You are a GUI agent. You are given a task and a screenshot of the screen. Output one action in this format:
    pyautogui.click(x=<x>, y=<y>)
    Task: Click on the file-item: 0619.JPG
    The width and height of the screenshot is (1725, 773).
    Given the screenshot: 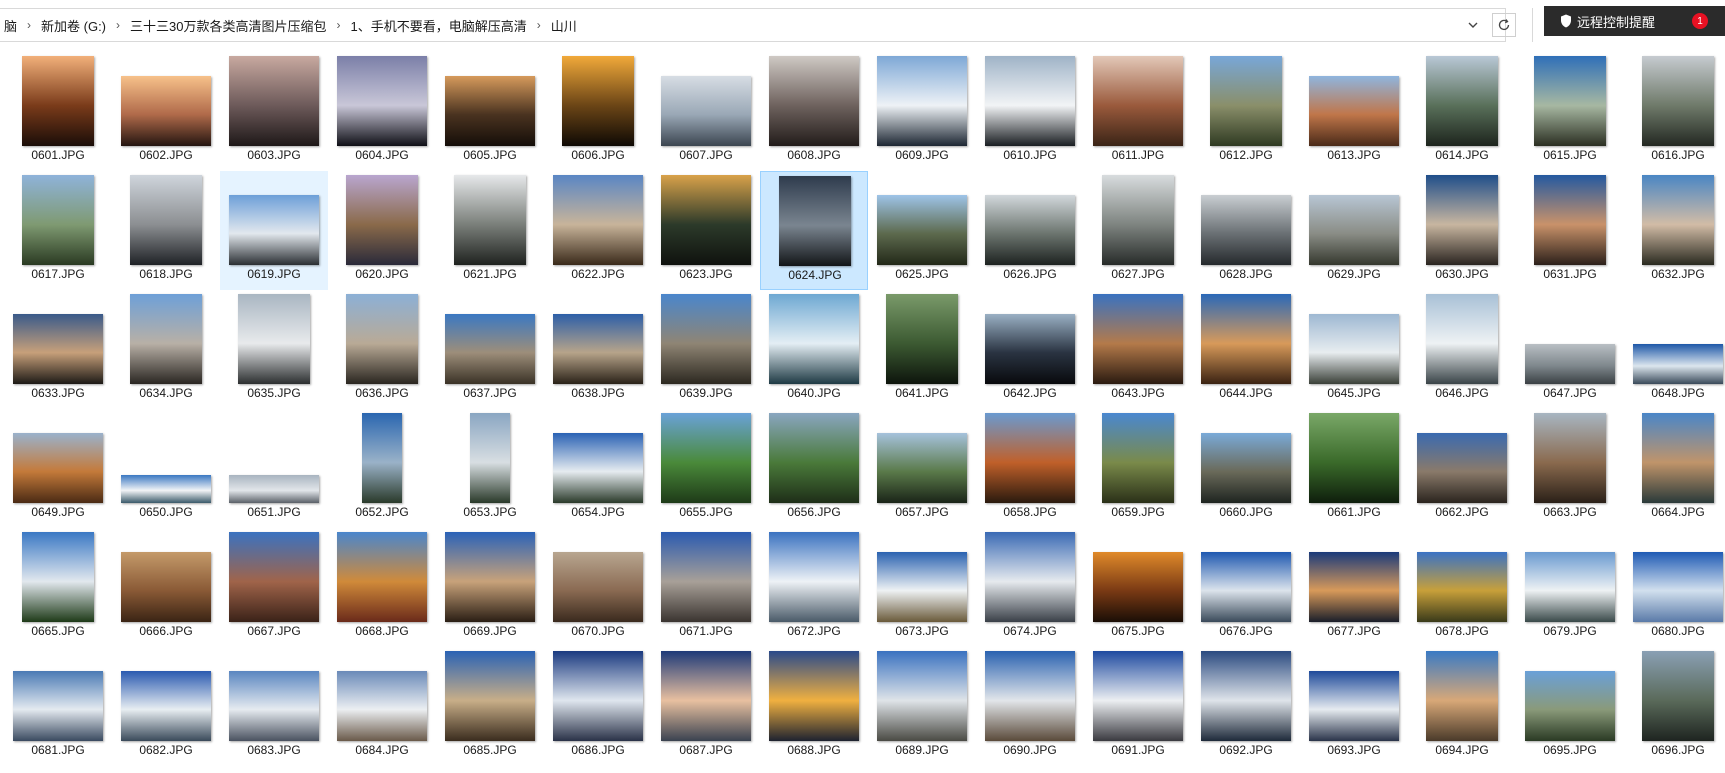 What is the action you would take?
    pyautogui.click(x=274, y=230)
    